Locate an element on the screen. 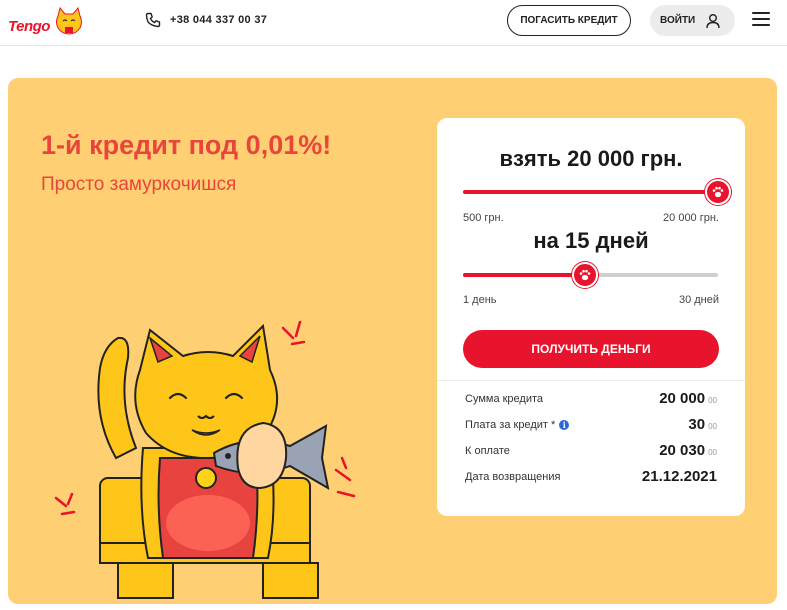 This screenshot has height=610, width=787. tengo-logo: Tengo is located at coordinates (45, 23).